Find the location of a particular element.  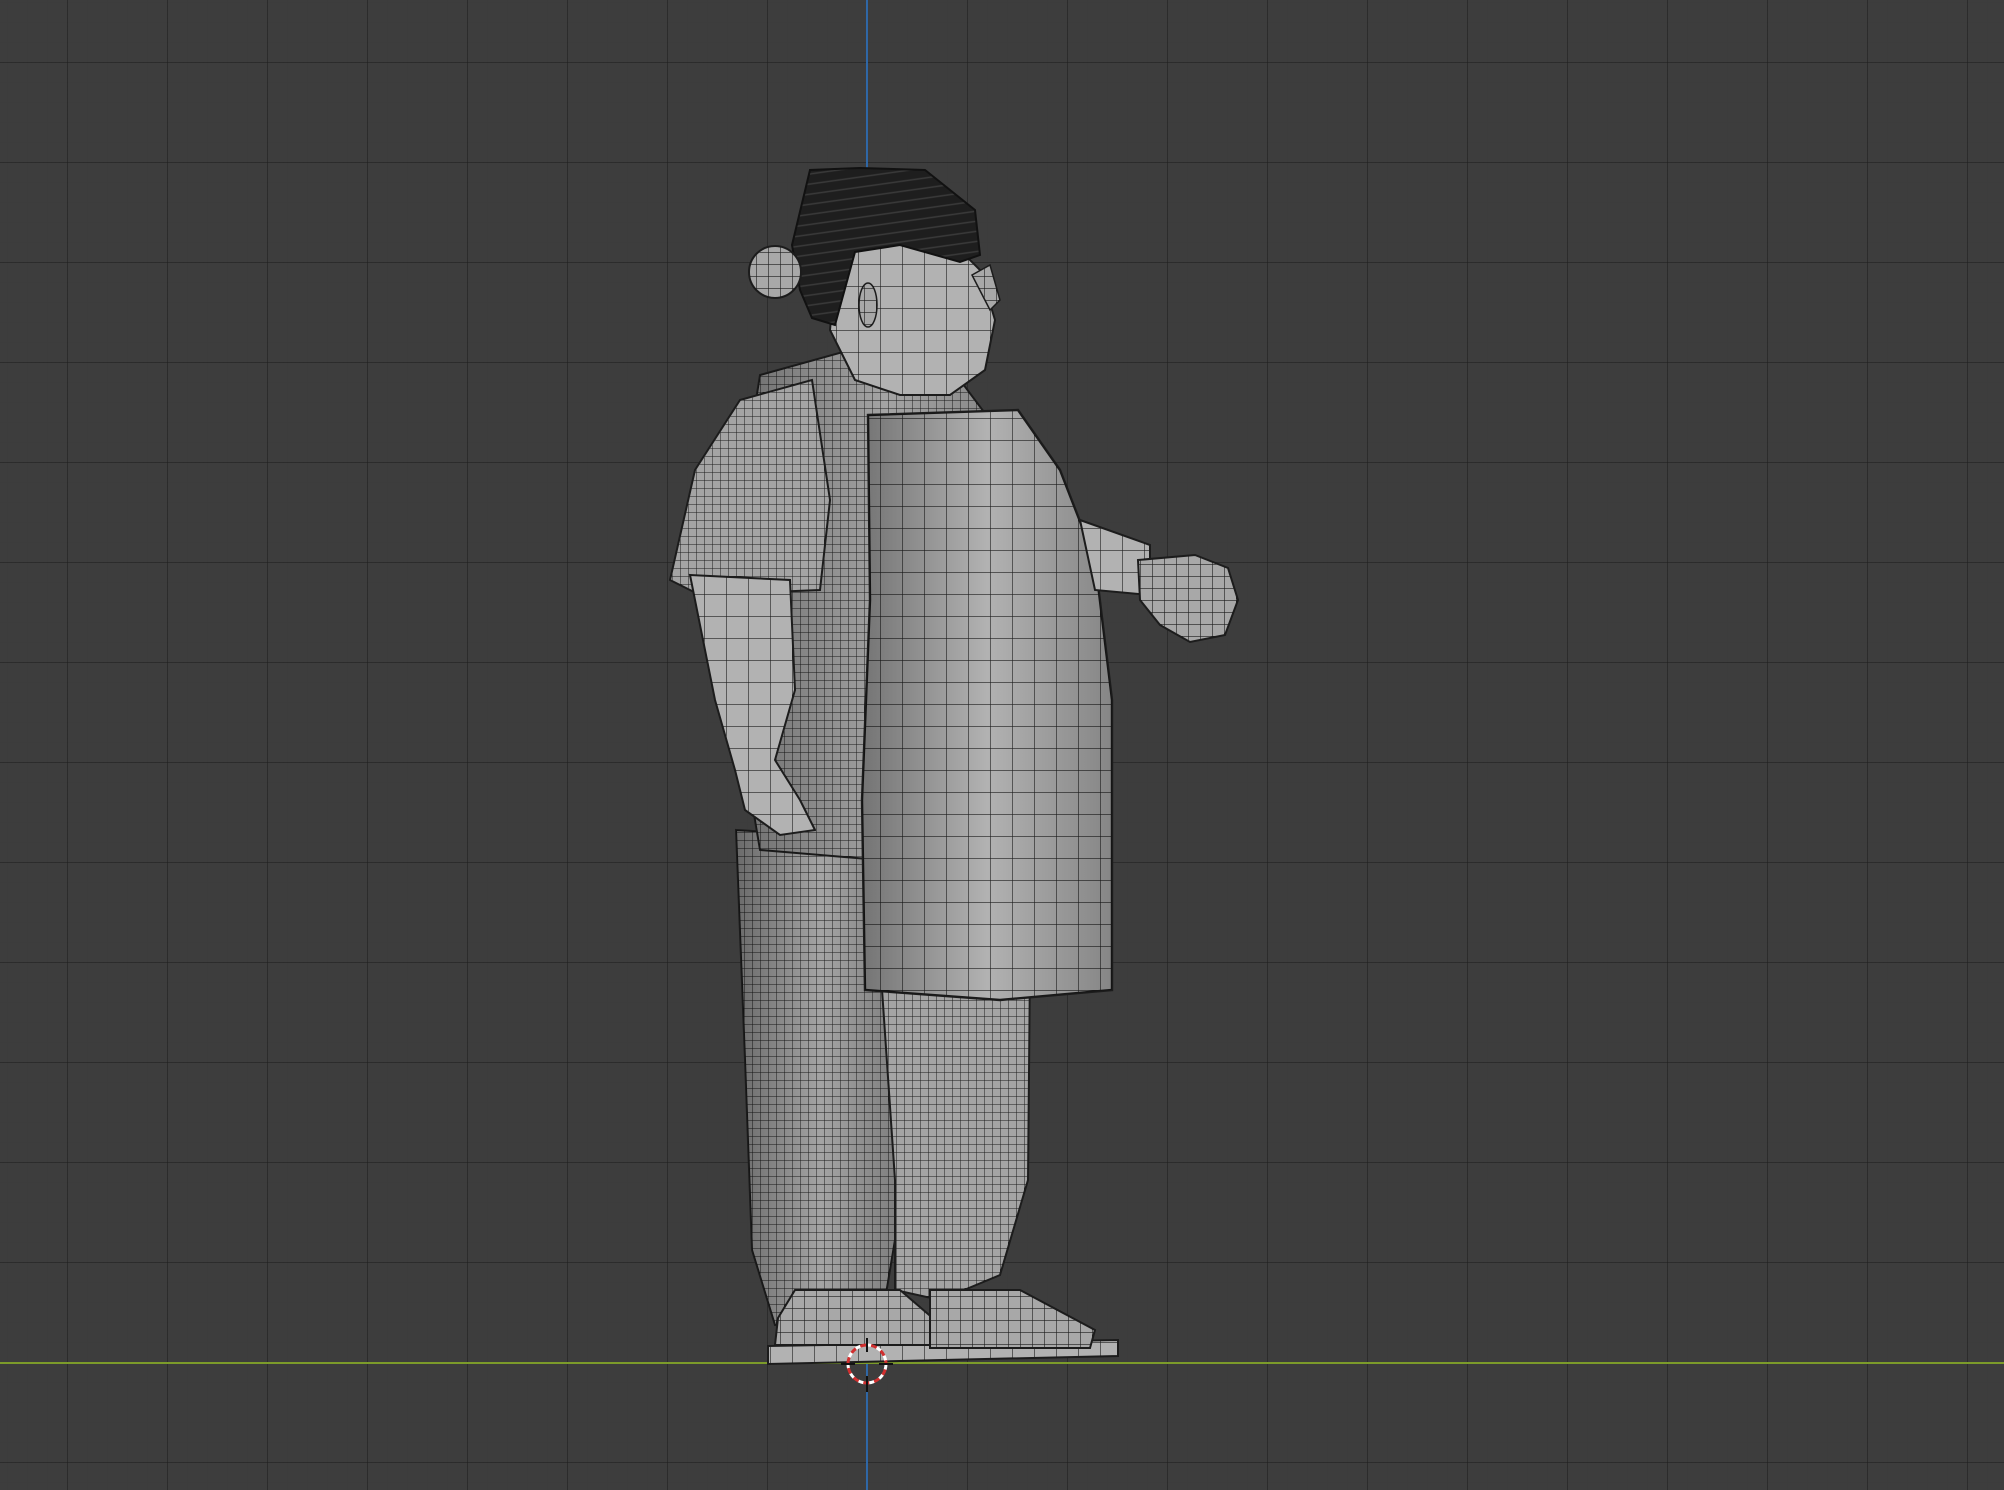

sleeve is located at coordinates (750, 487).